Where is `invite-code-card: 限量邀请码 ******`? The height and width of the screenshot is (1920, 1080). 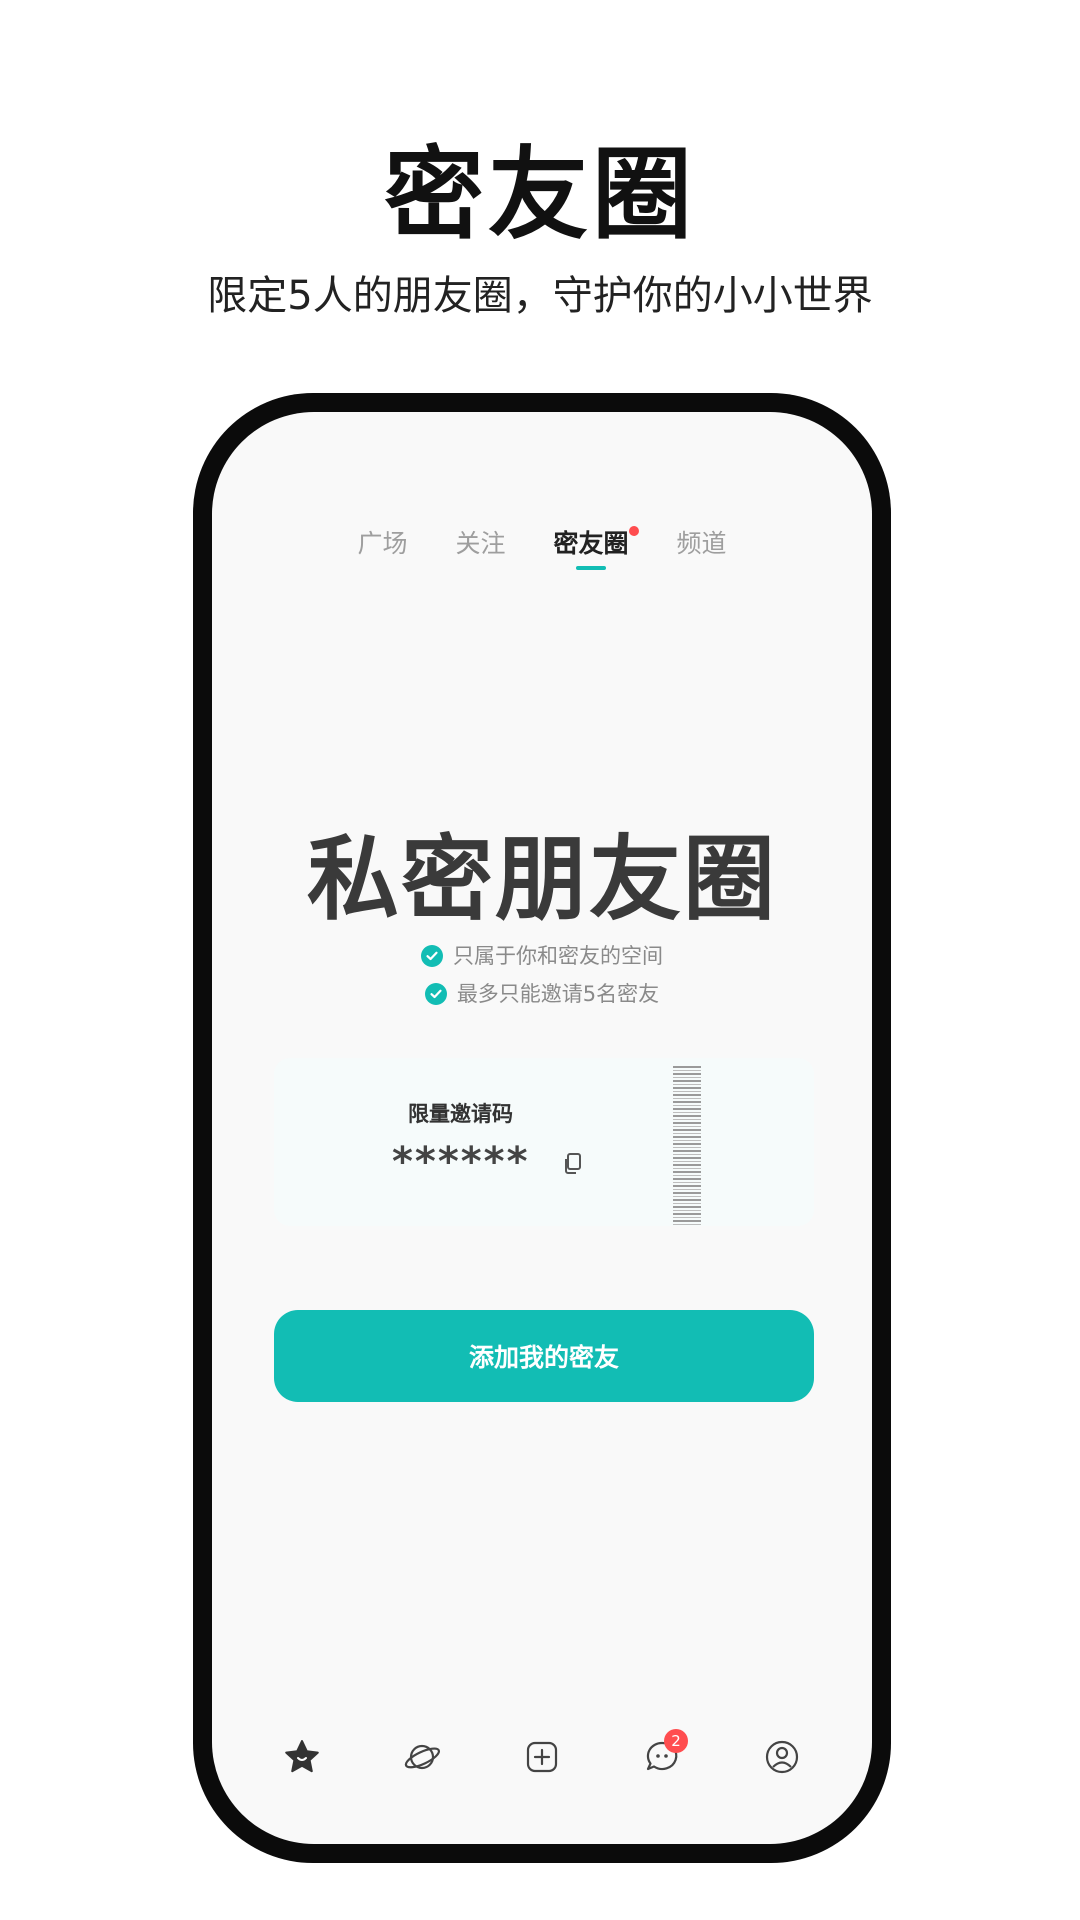 invite-code-card: 限量邀请码 ****** is located at coordinates (544, 1142).